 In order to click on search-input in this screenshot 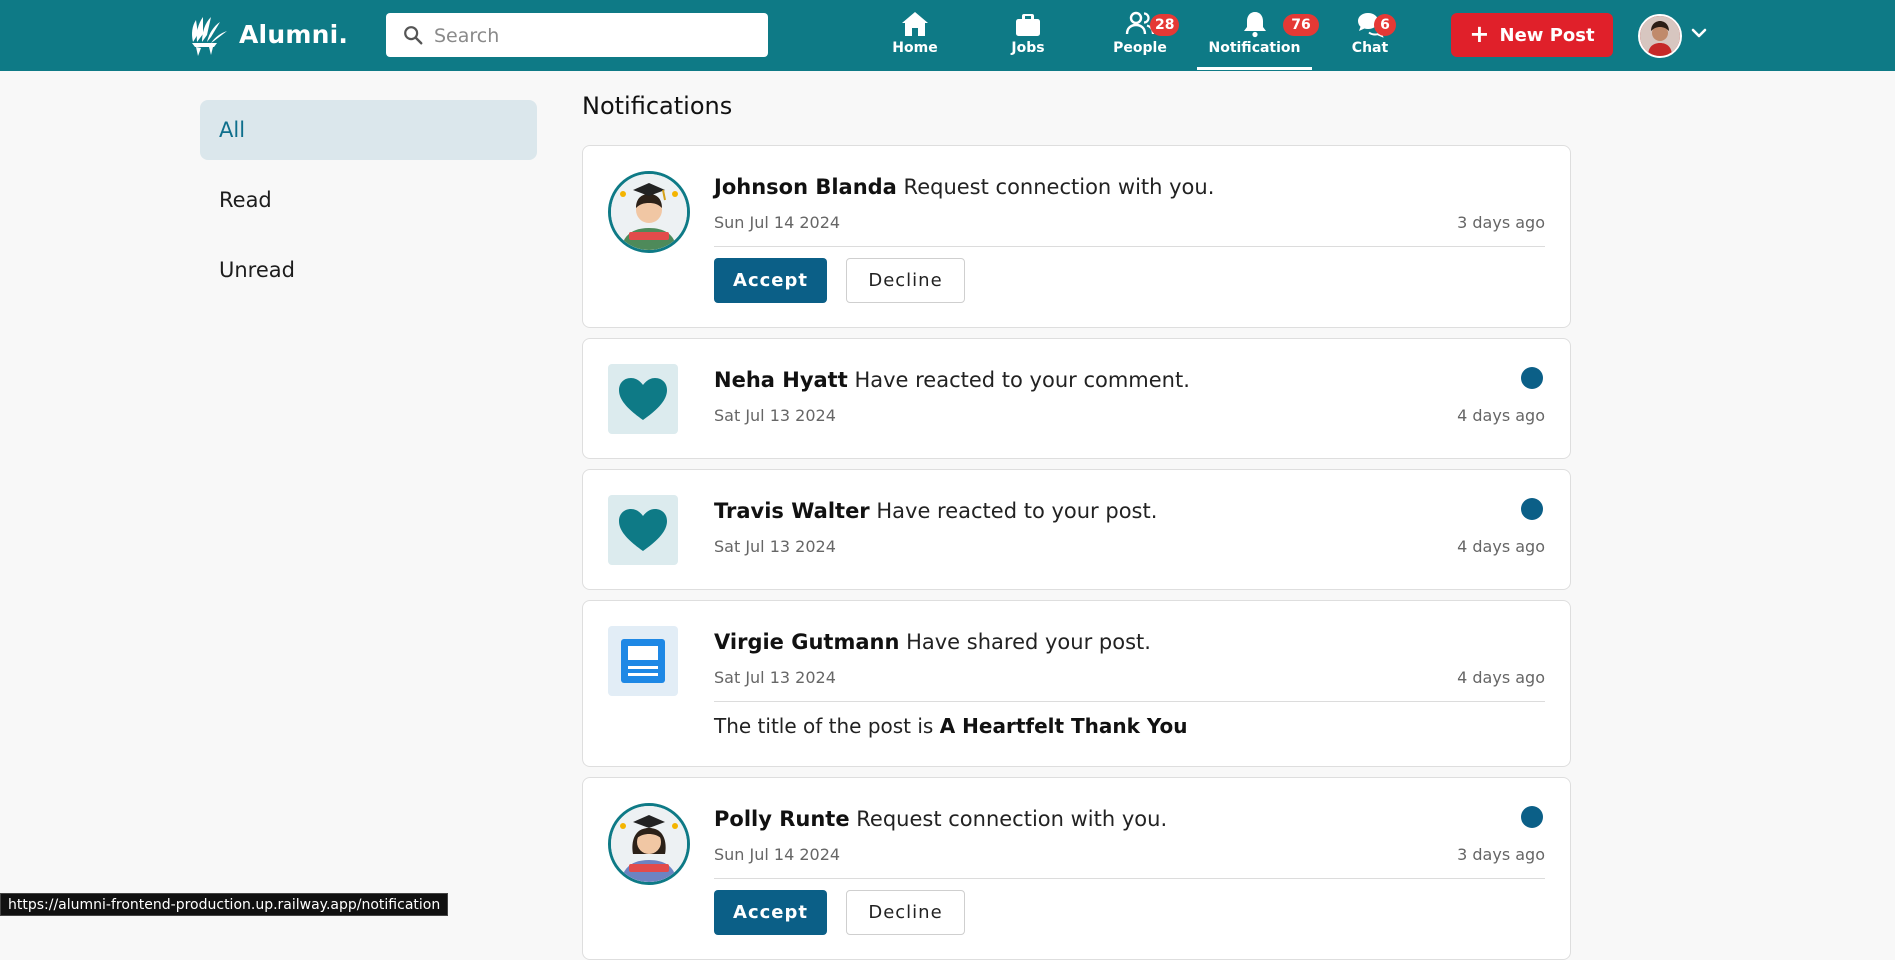, I will do `click(594, 36)`.